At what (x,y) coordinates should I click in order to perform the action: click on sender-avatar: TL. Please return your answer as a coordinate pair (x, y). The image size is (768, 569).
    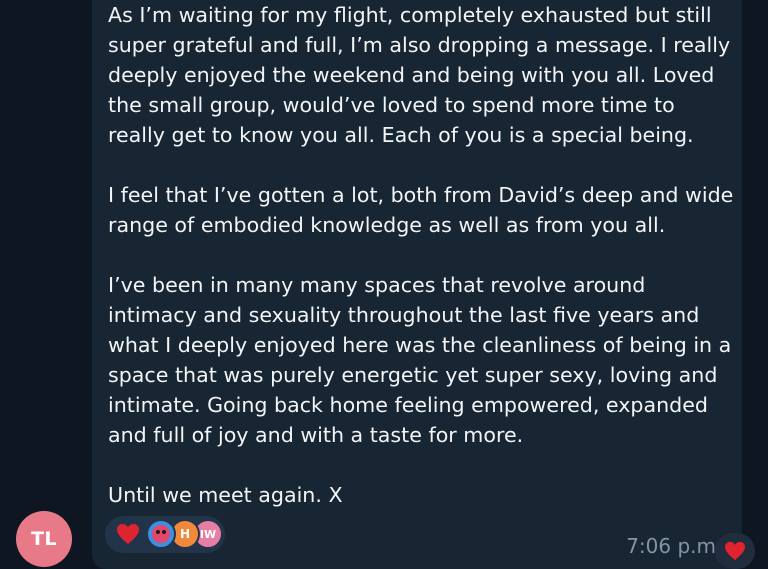
    Looking at the image, I should click on (44, 539).